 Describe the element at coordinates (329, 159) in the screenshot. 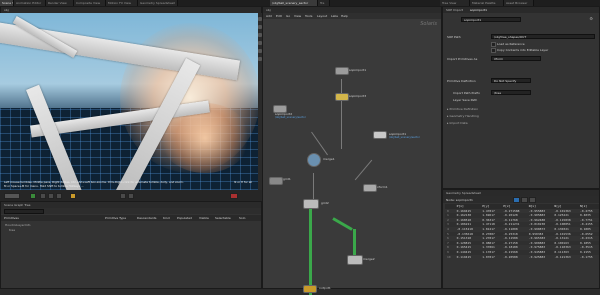

I see `node-label: merge1` at that location.